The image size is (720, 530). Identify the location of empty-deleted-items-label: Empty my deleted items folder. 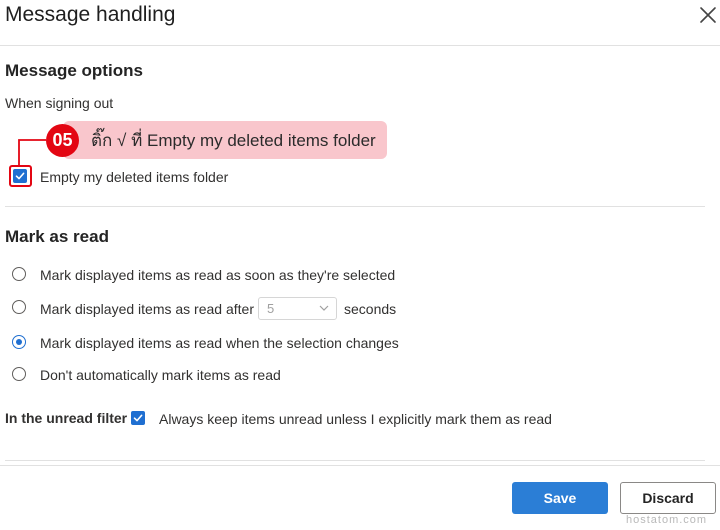
(134, 177).